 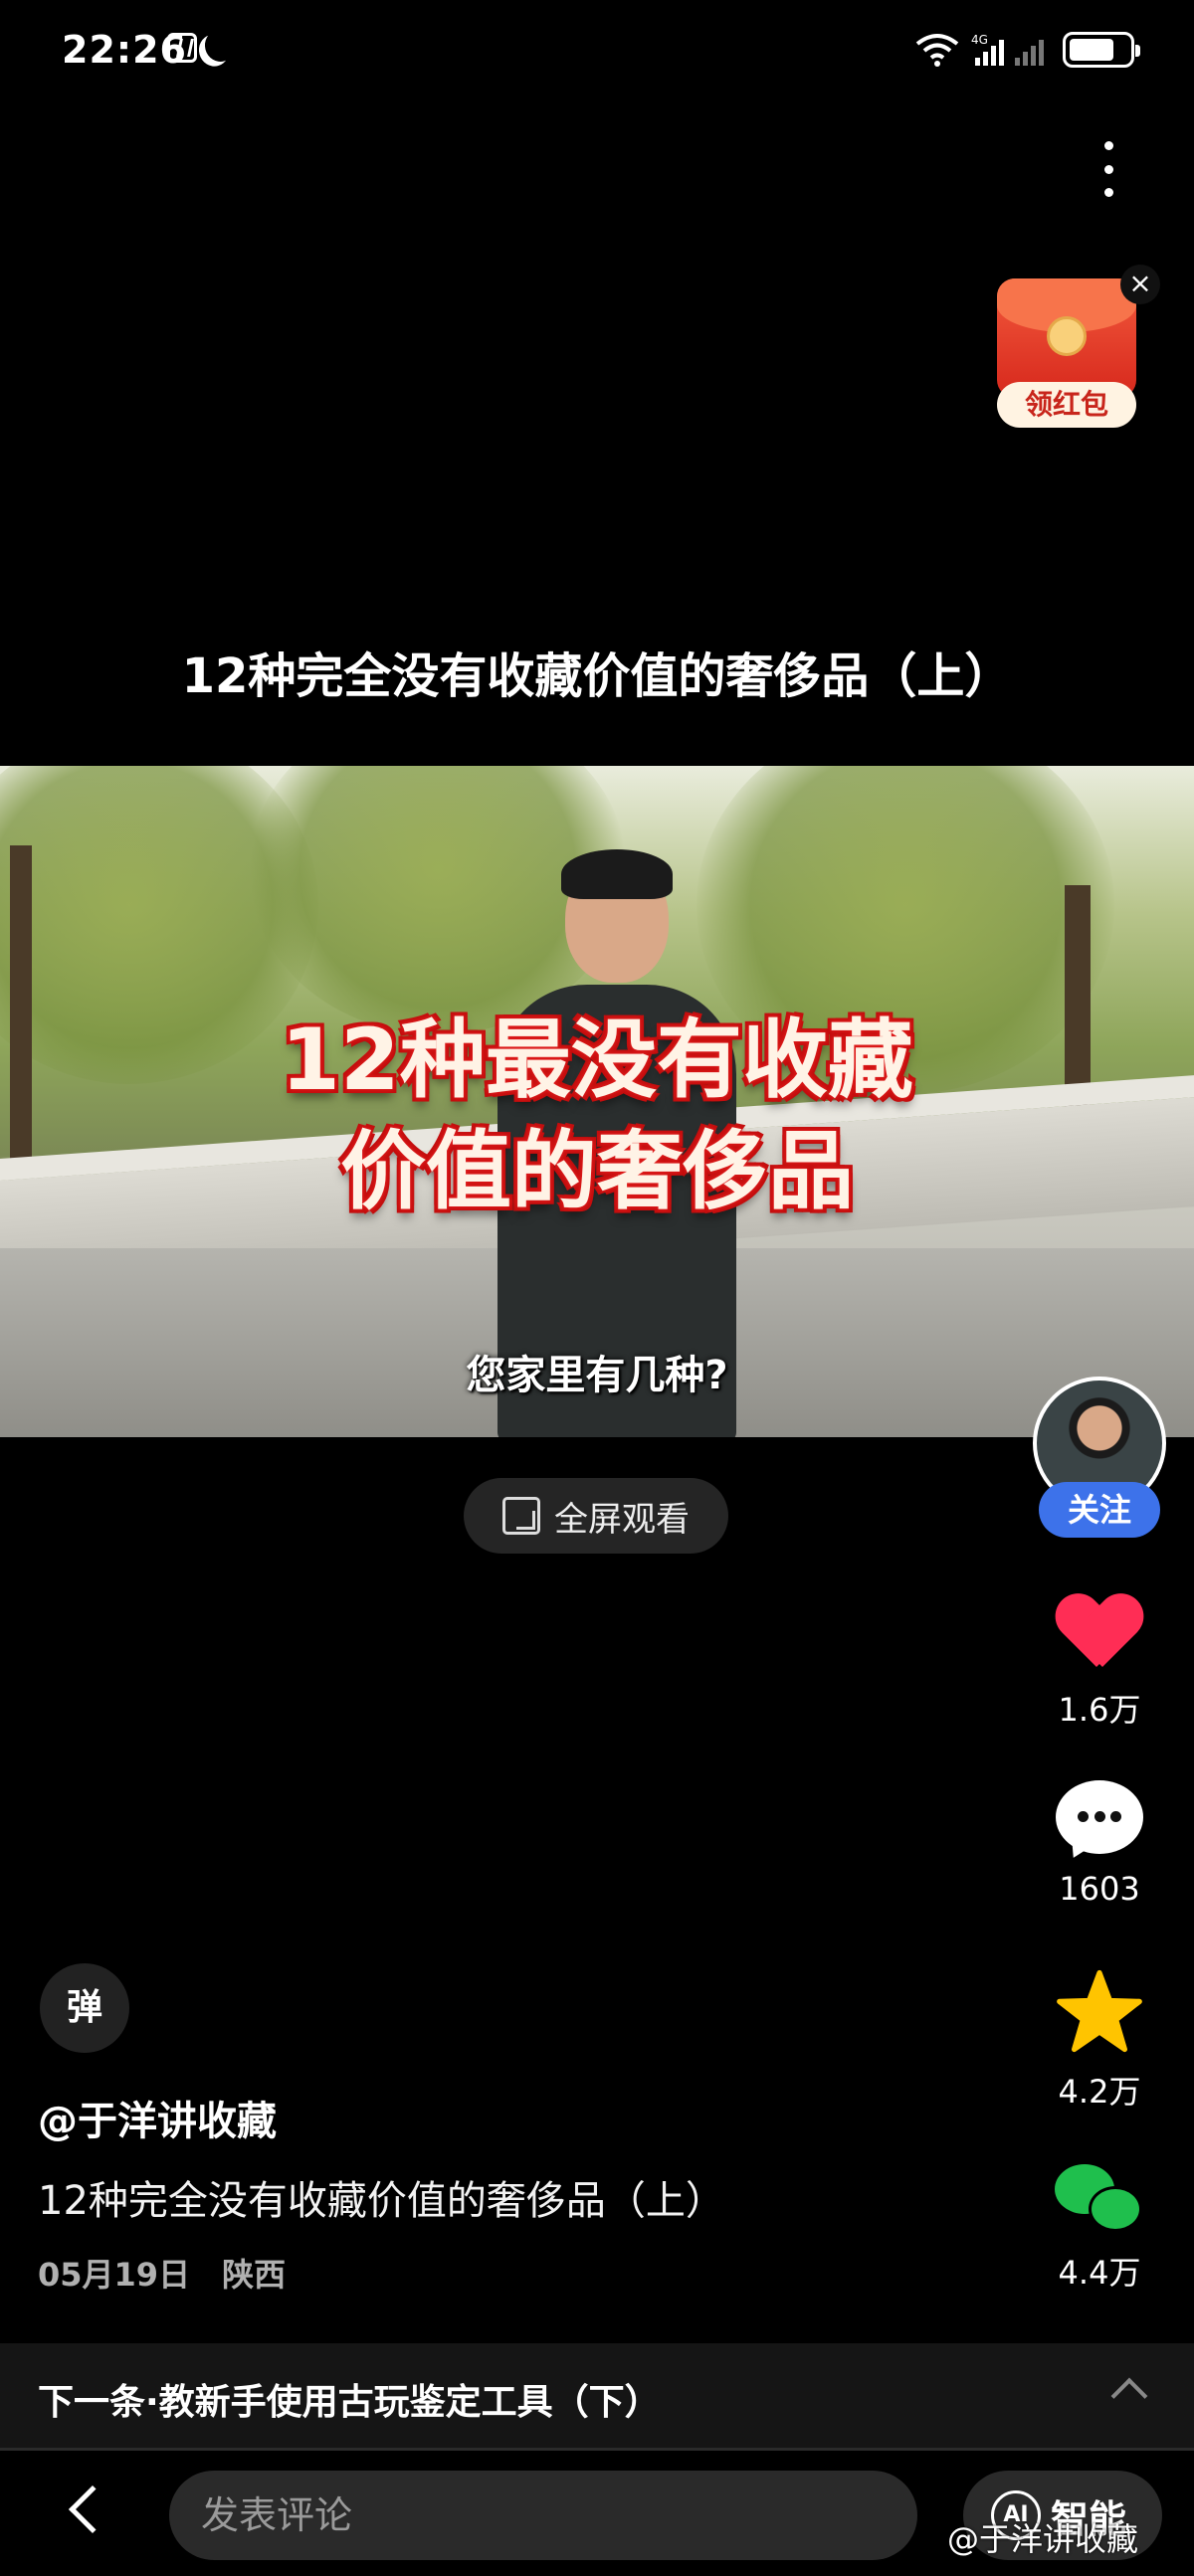 I want to click on video-description: 12种完全没有收藏价值的奢侈品（上）, so click(x=381, y=2201).